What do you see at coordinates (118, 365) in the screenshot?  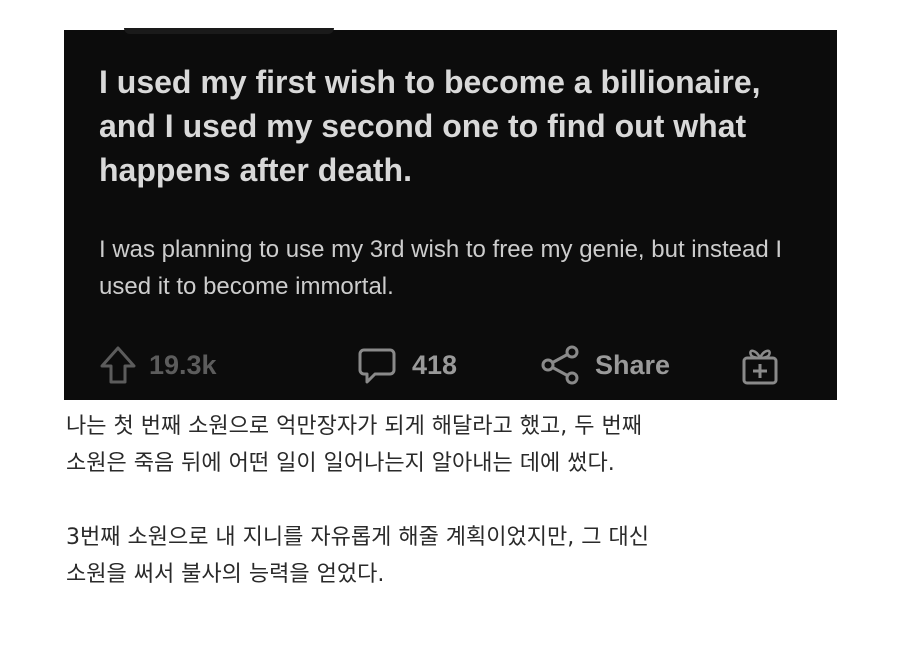 I see `arrow-up-icon` at bounding box center [118, 365].